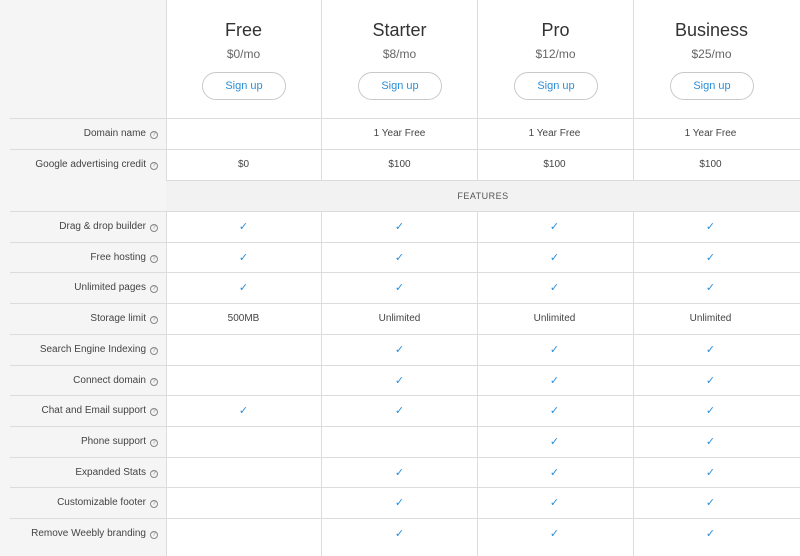  I want to click on row-label-text: Storage limit, so click(118, 319).